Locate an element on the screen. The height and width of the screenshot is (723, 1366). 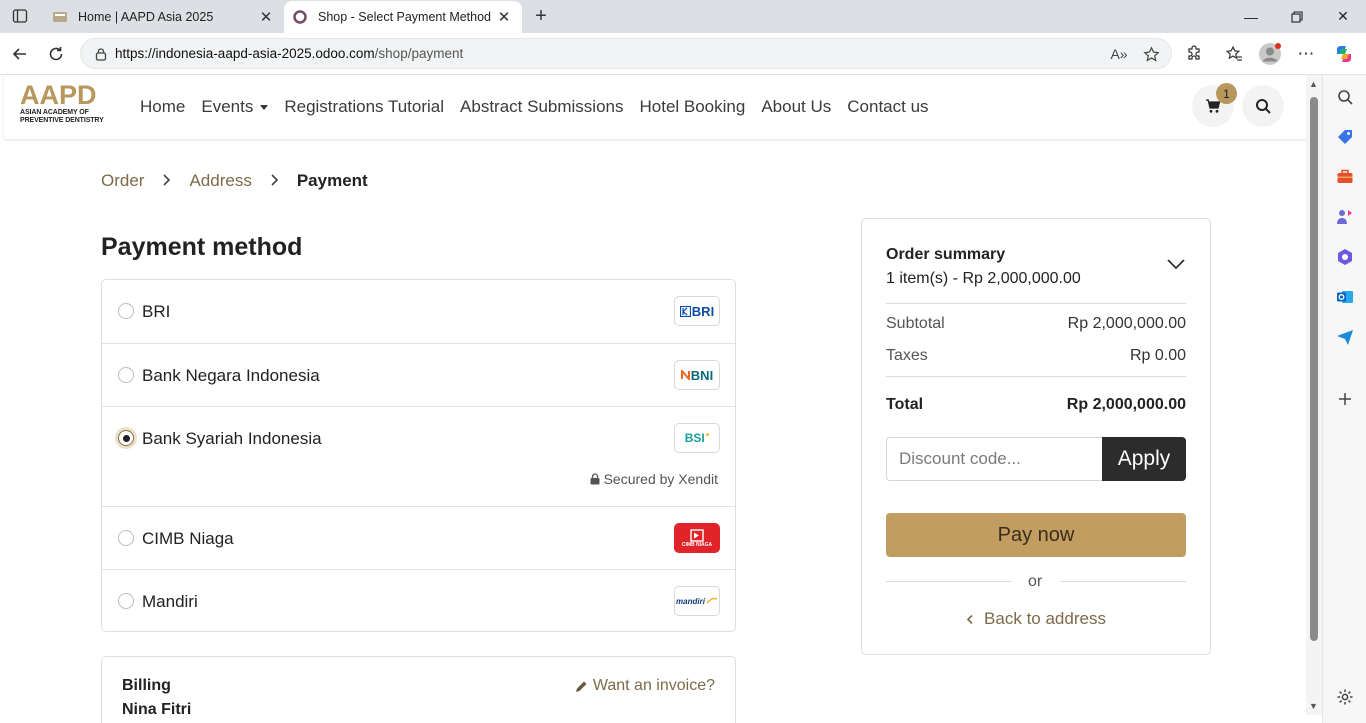
lock-icon is located at coordinates (595, 479).